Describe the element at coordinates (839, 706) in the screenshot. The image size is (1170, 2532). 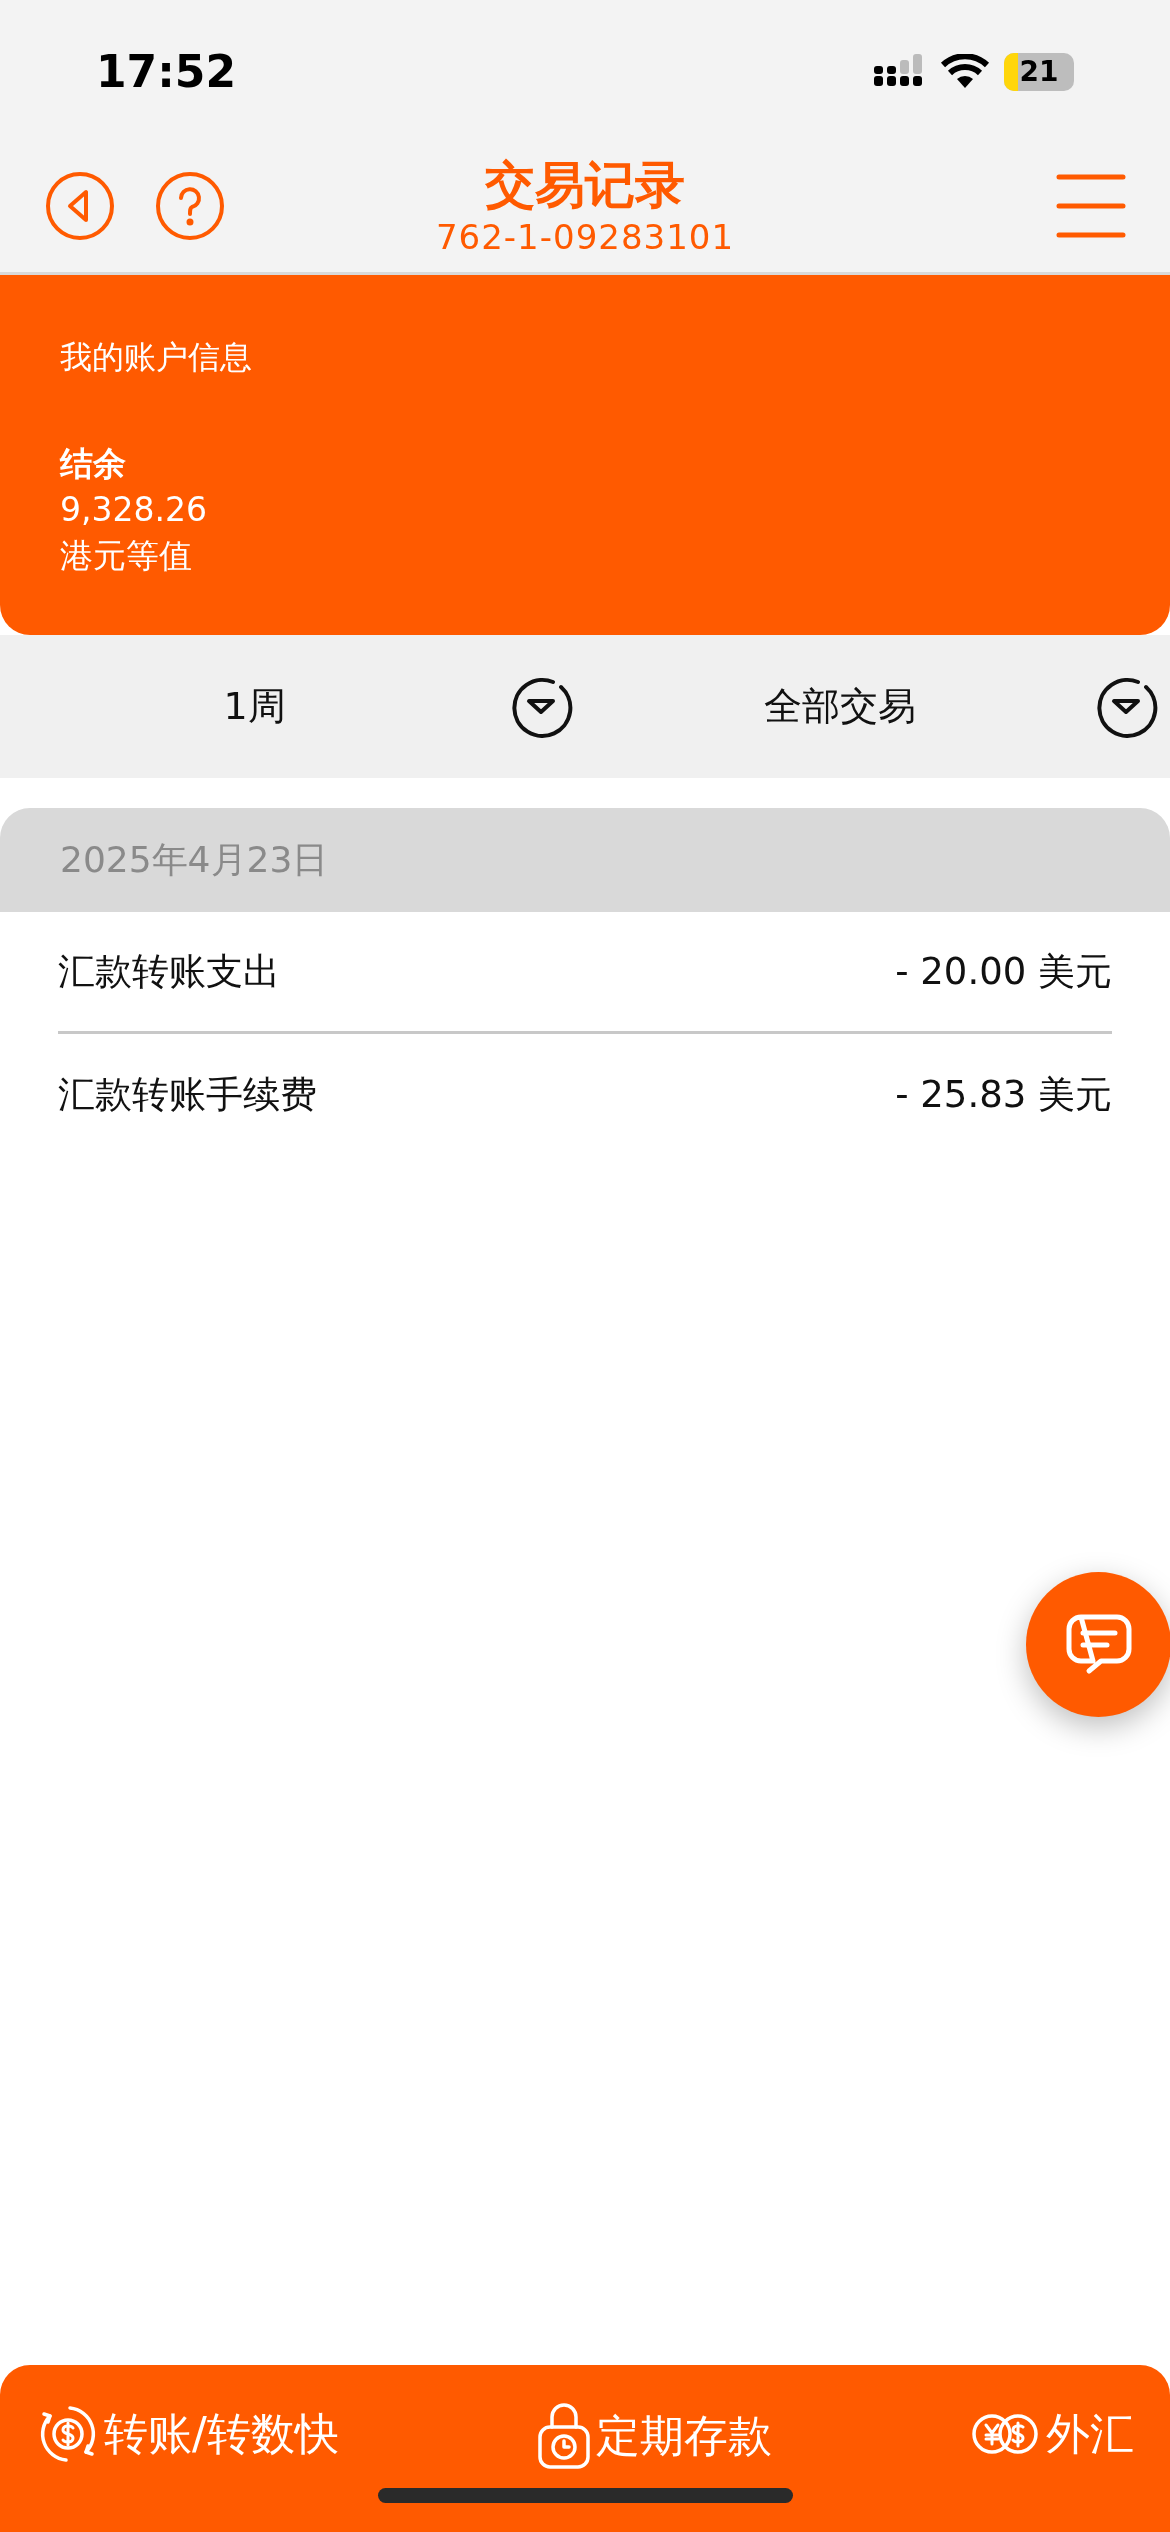
I see `filter-dropdown: 全部交易` at that location.